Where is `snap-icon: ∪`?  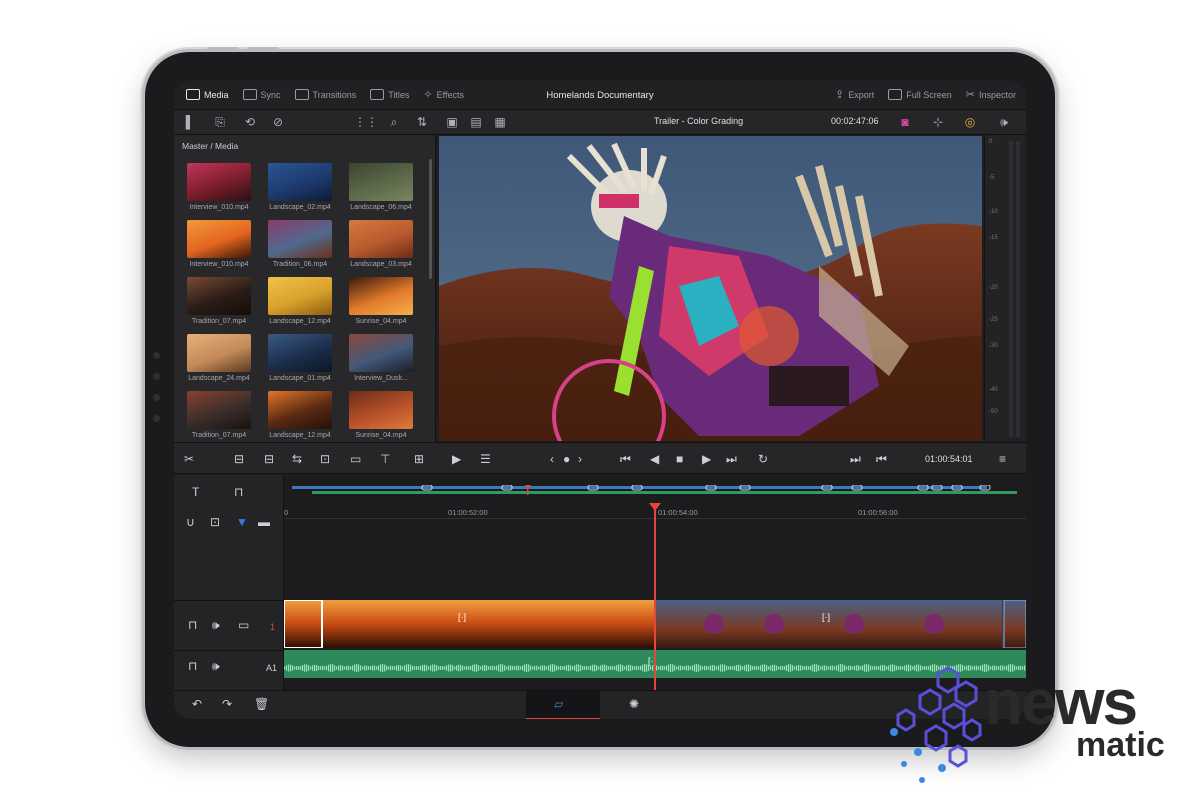 snap-icon: ∪ is located at coordinates (190, 522).